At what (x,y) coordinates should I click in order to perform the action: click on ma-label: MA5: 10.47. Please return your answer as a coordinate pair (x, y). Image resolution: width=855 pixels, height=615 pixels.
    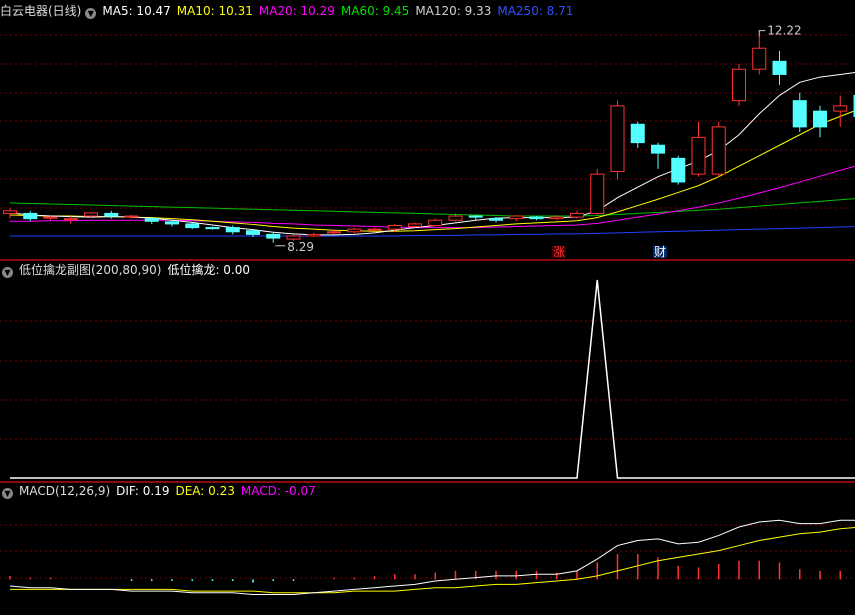
    Looking at the image, I should click on (136, 11).